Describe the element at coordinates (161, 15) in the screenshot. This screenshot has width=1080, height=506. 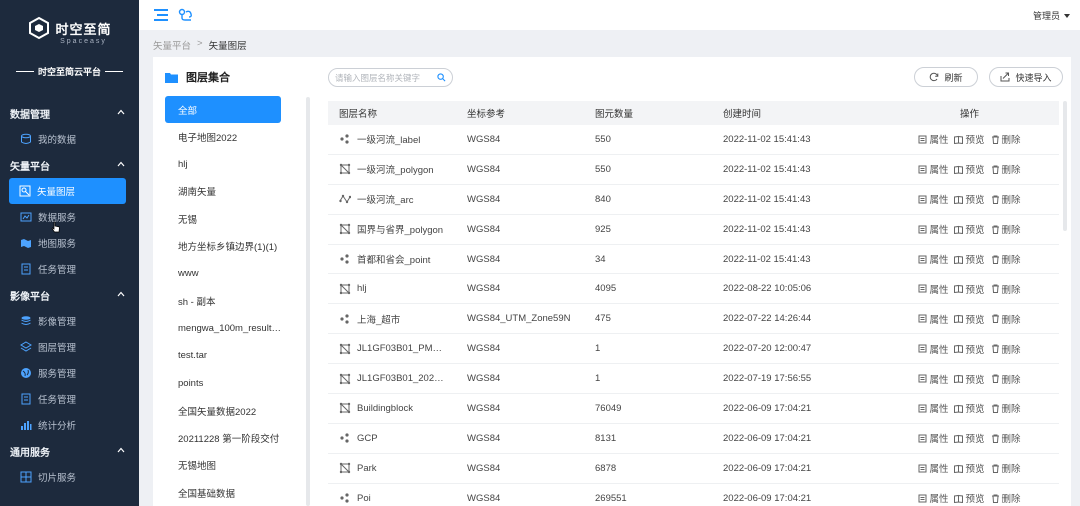
I see `menu-toggle-icon` at that location.